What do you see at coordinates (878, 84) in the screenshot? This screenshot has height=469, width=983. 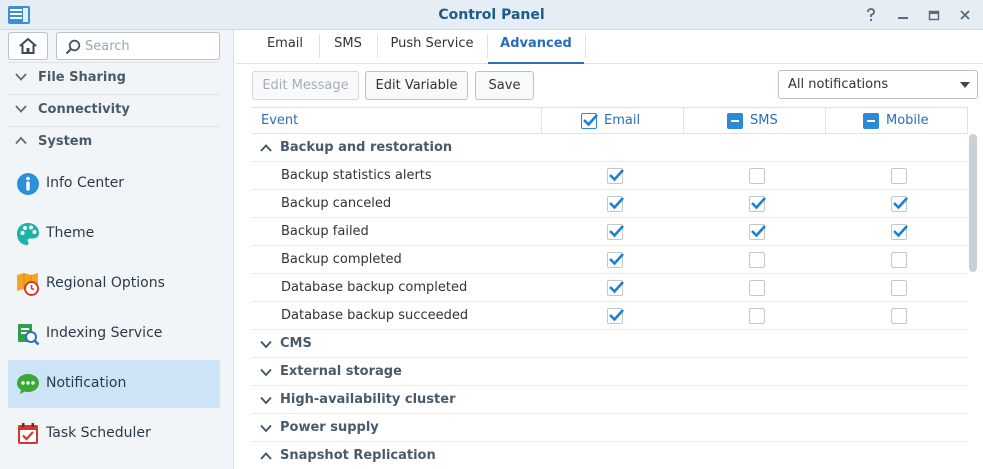 I see `notification-filter-select: All notifications` at bounding box center [878, 84].